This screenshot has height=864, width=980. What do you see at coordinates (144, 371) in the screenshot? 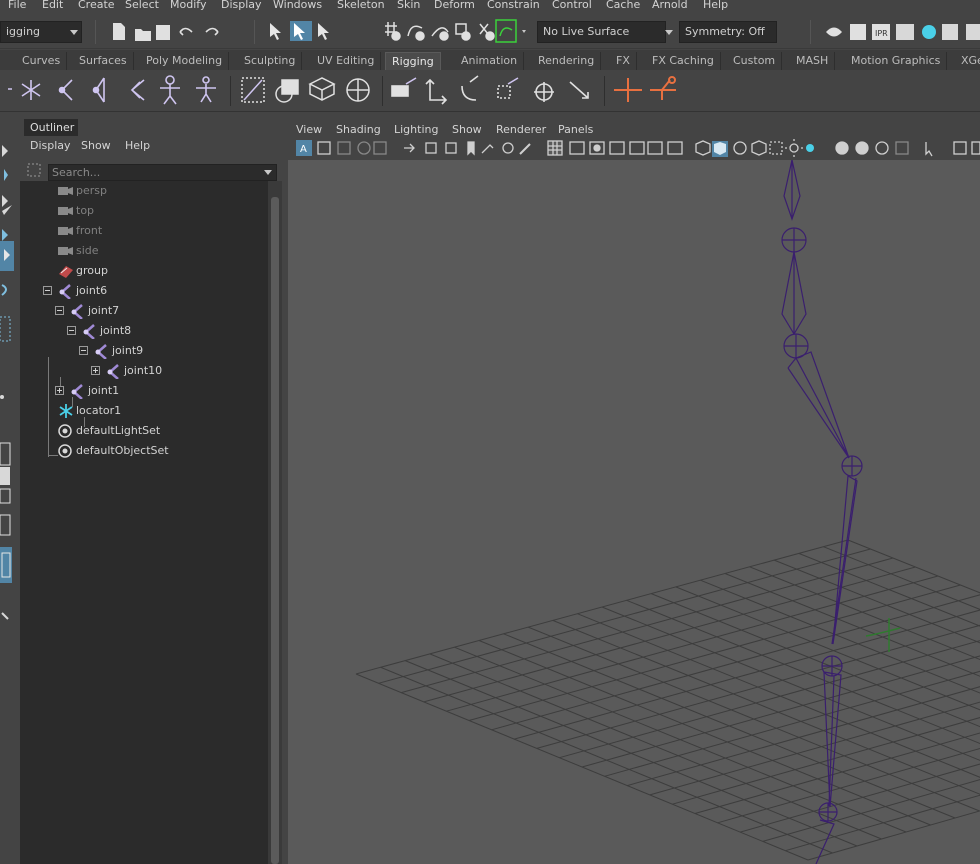
I see `list-item: joint10` at bounding box center [144, 371].